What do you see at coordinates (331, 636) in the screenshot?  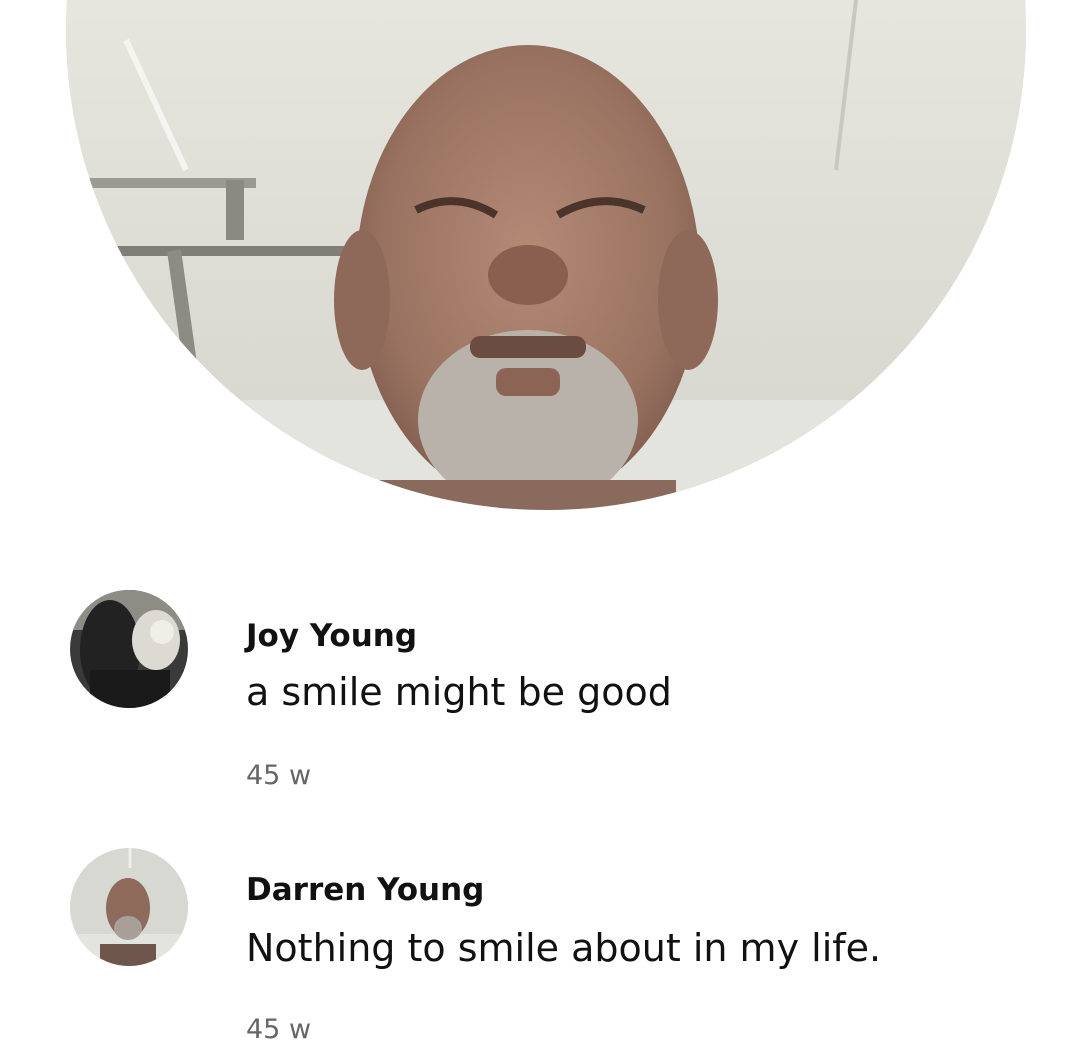 I see `comment-author: Joy Young` at bounding box center [331, 636].